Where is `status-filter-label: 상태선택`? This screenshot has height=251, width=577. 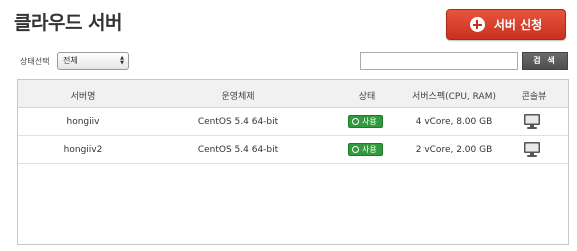
status-filter-label: 상태선택 is located at coordinates (35, 61).